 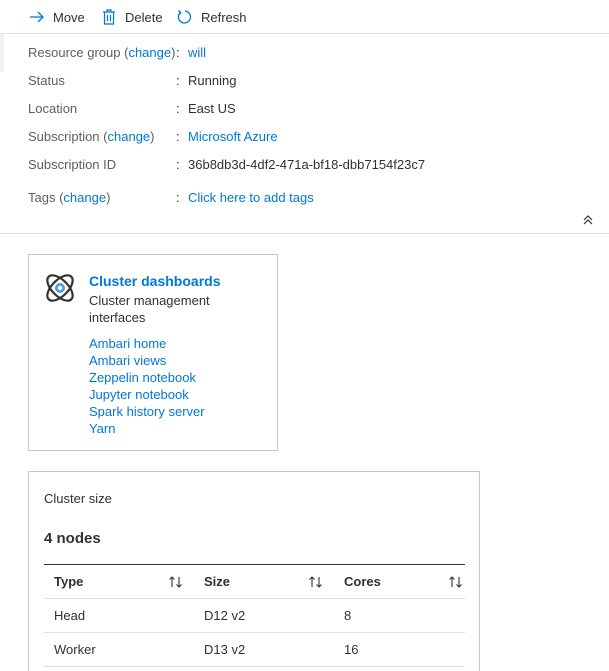 I want to click on move-button: Move, so click(x=56, y=17).